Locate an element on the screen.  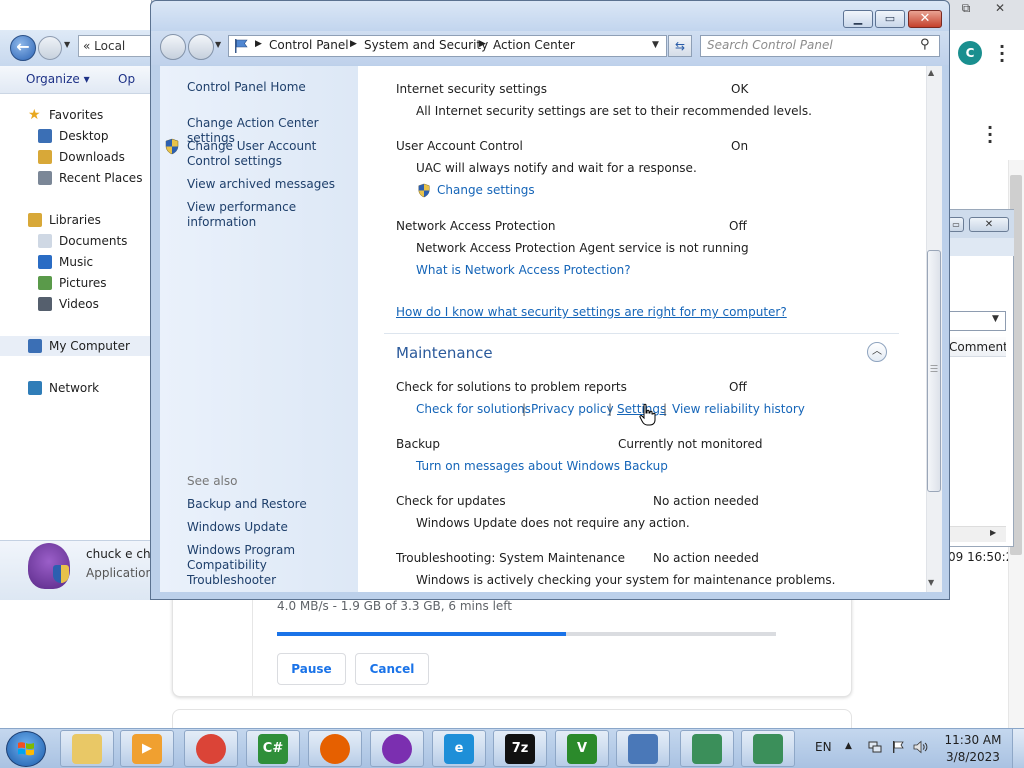
nav-item-label: Network is located at coordinates (74, 388).